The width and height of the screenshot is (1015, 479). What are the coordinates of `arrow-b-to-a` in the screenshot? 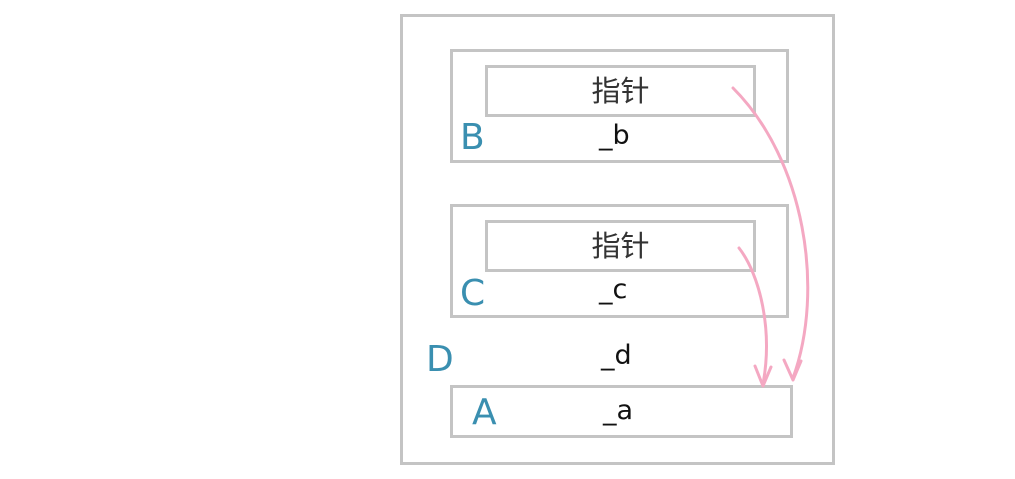 It's located at (770, 233).